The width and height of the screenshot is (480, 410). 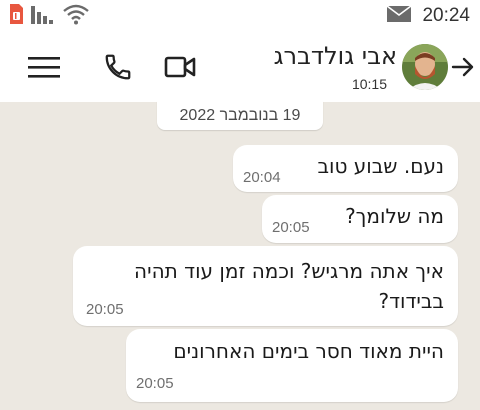 I want to click on video-call-icon, so click(x=180, y=67).